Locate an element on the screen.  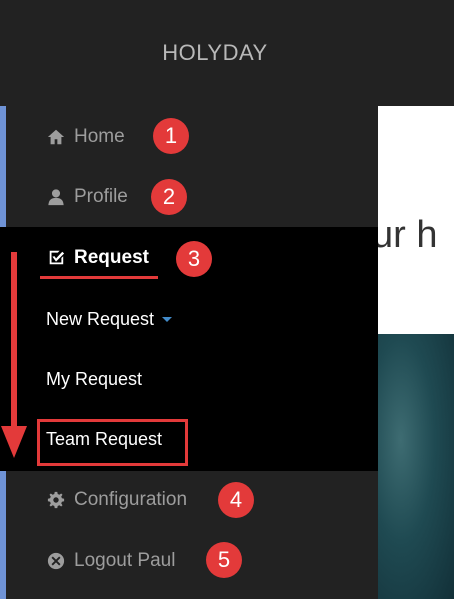
annotation-badge-5: 5 is located at coordinates (224, 560).